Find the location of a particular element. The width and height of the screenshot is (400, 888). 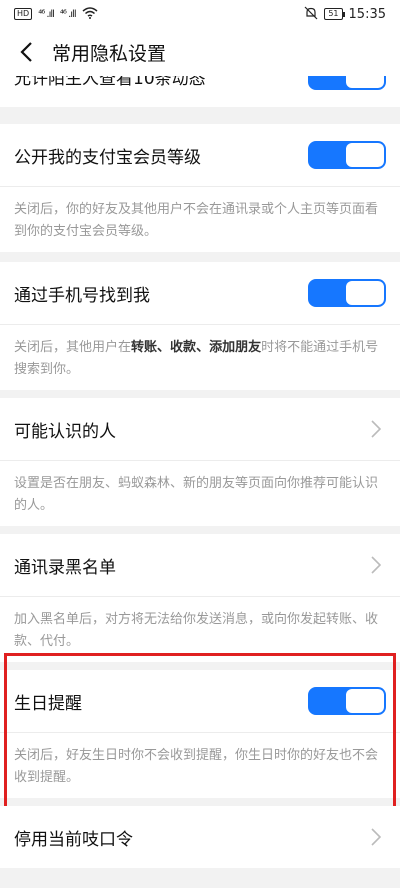

battery-icon: 51 is located at coordinates (334, 14).